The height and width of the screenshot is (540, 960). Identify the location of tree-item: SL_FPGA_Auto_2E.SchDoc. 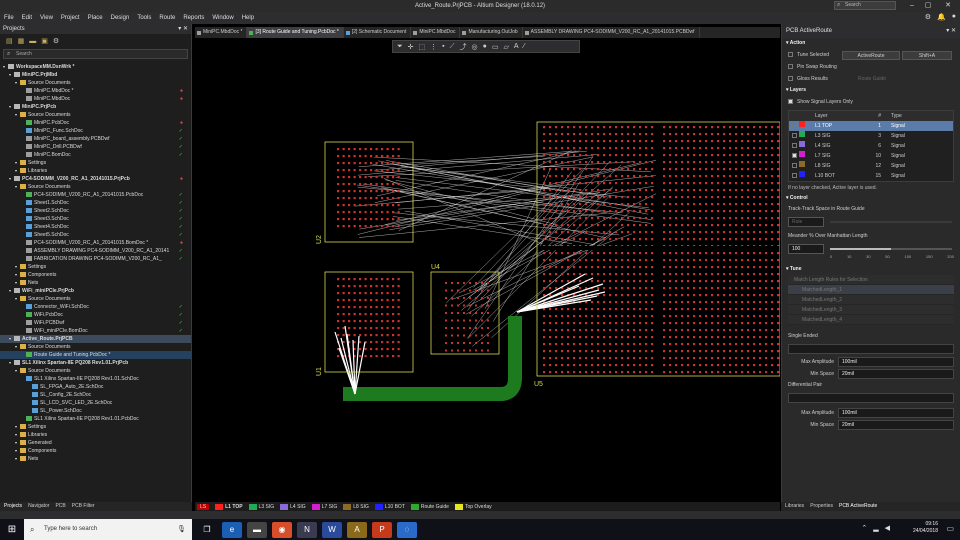
(95, 387).